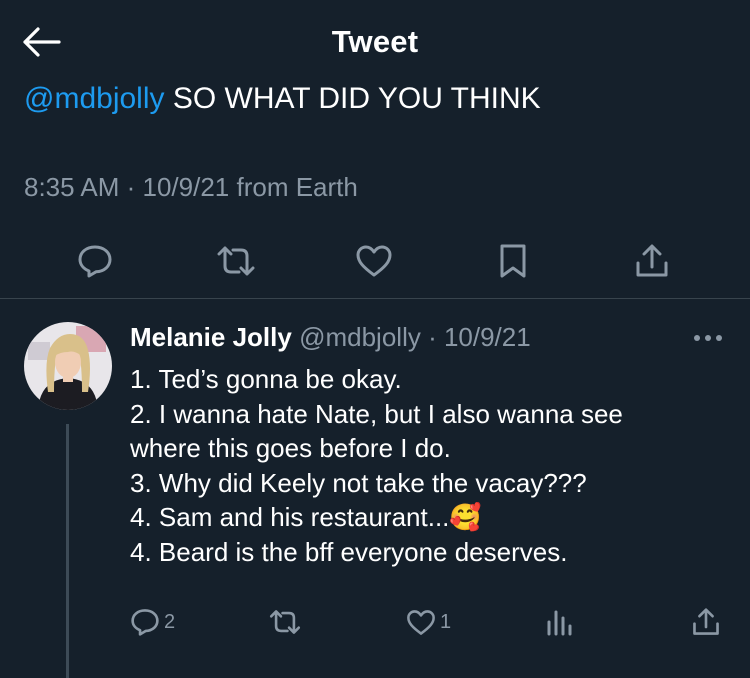 This screenshot has height=678, width=750. I want to click on reply-header: Melanie Jolly @mdbjolly · 10/9/21, so click(330, 337).